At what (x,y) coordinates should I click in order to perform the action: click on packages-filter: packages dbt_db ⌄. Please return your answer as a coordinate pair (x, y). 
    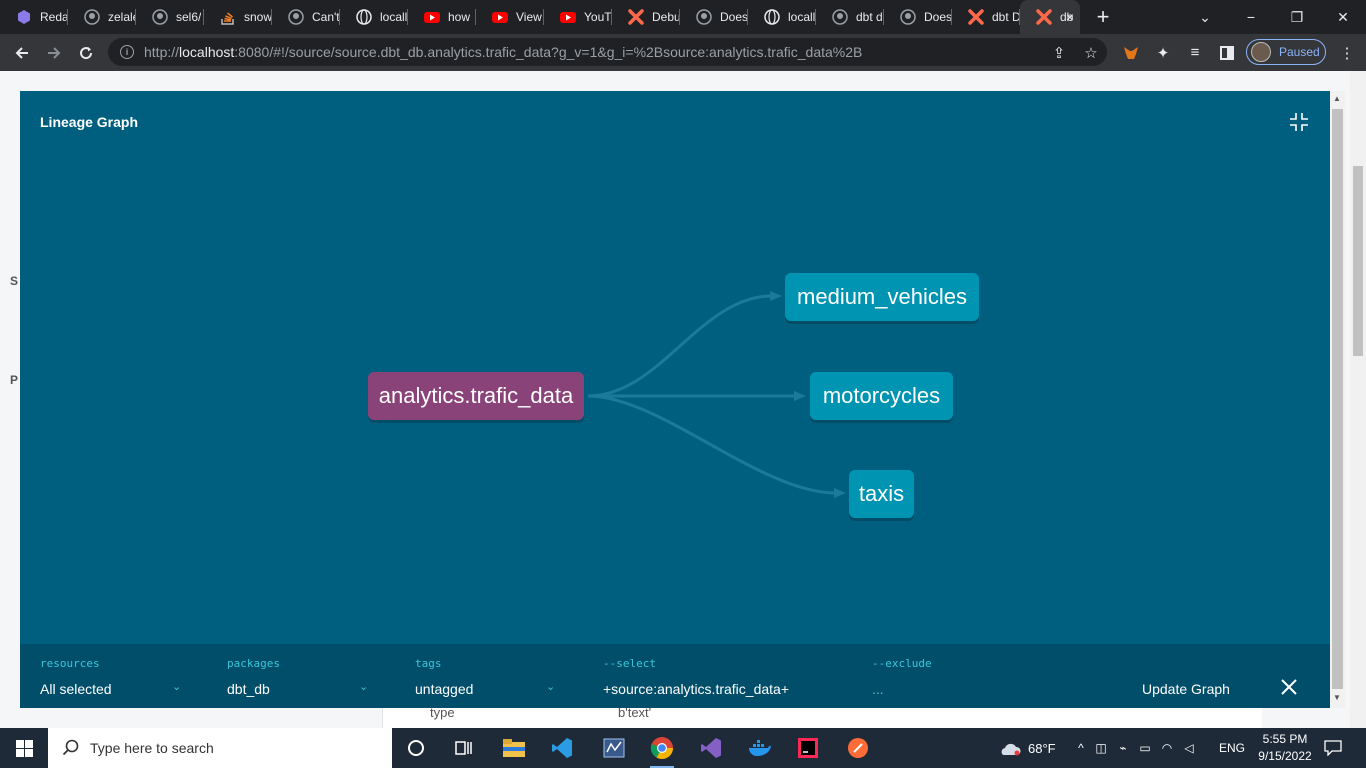
    Looking at the image, I should click on (302, 676).